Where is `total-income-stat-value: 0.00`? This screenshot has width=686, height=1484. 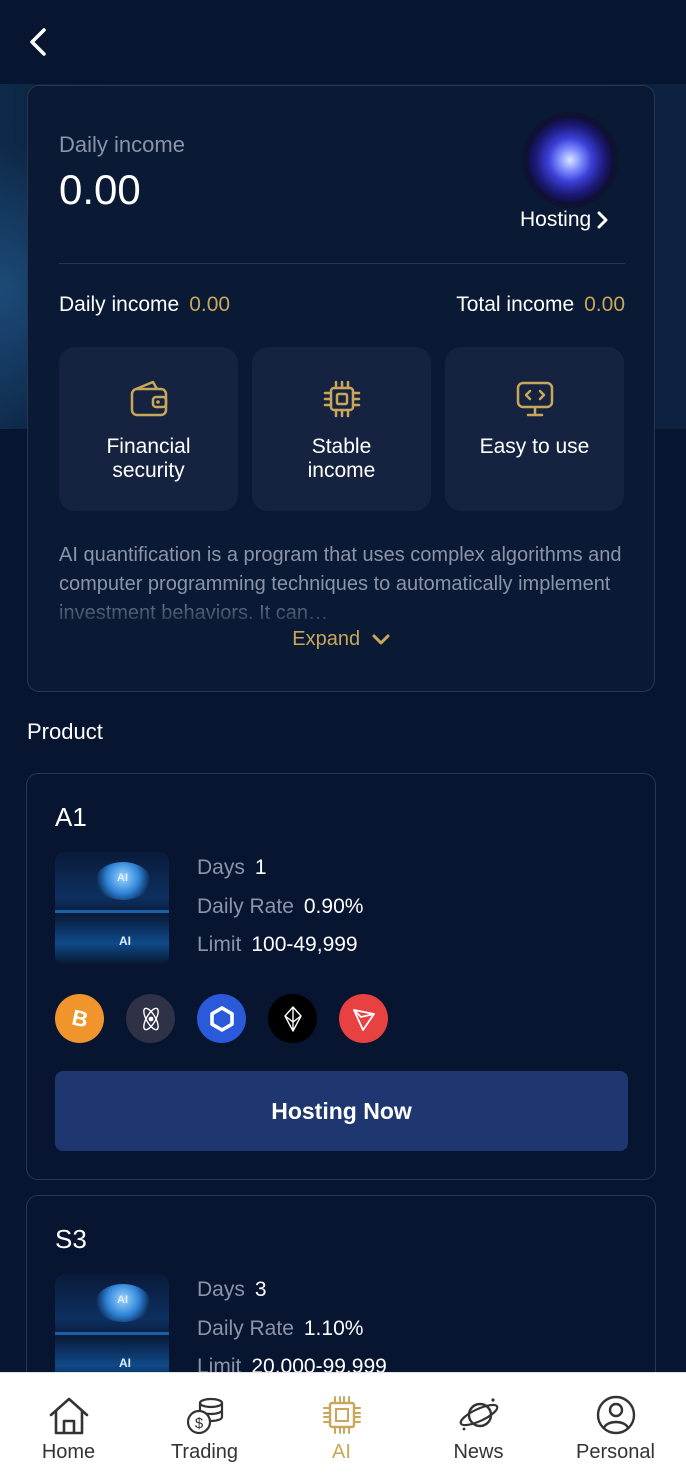
total-income-stat-value: 0.00 is located at coordinates (604, 304).